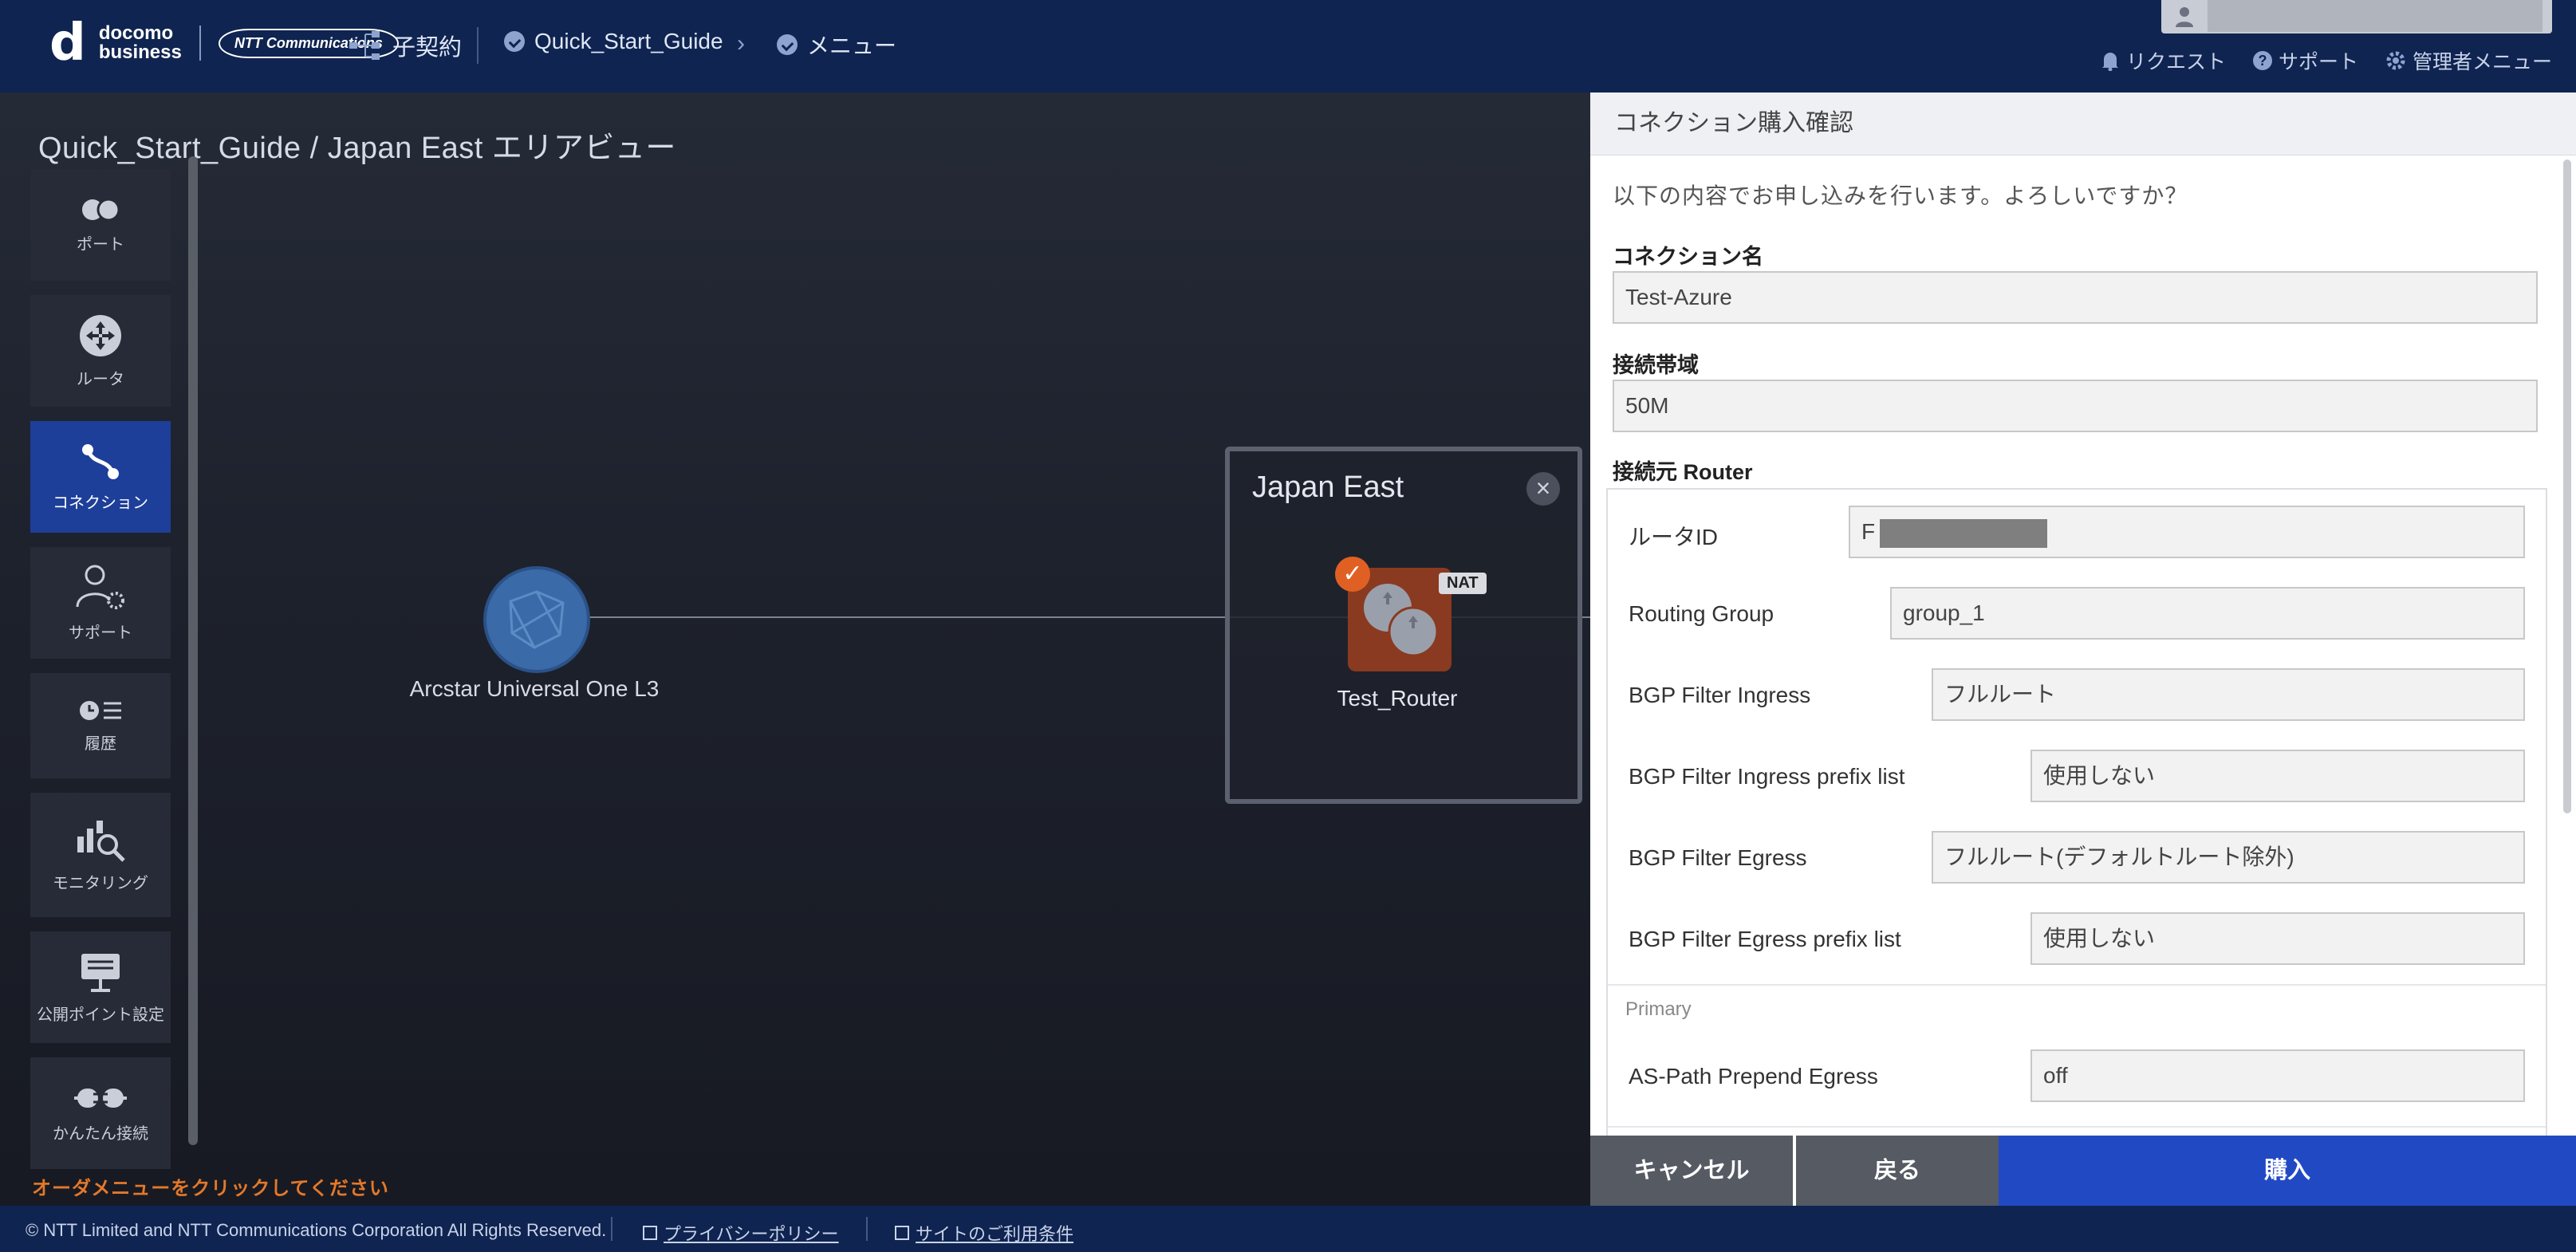 The height and width of the screenshot is (1252, 2576). I want to click on connection-name-field: Test-Azure, so click(2075, 298).